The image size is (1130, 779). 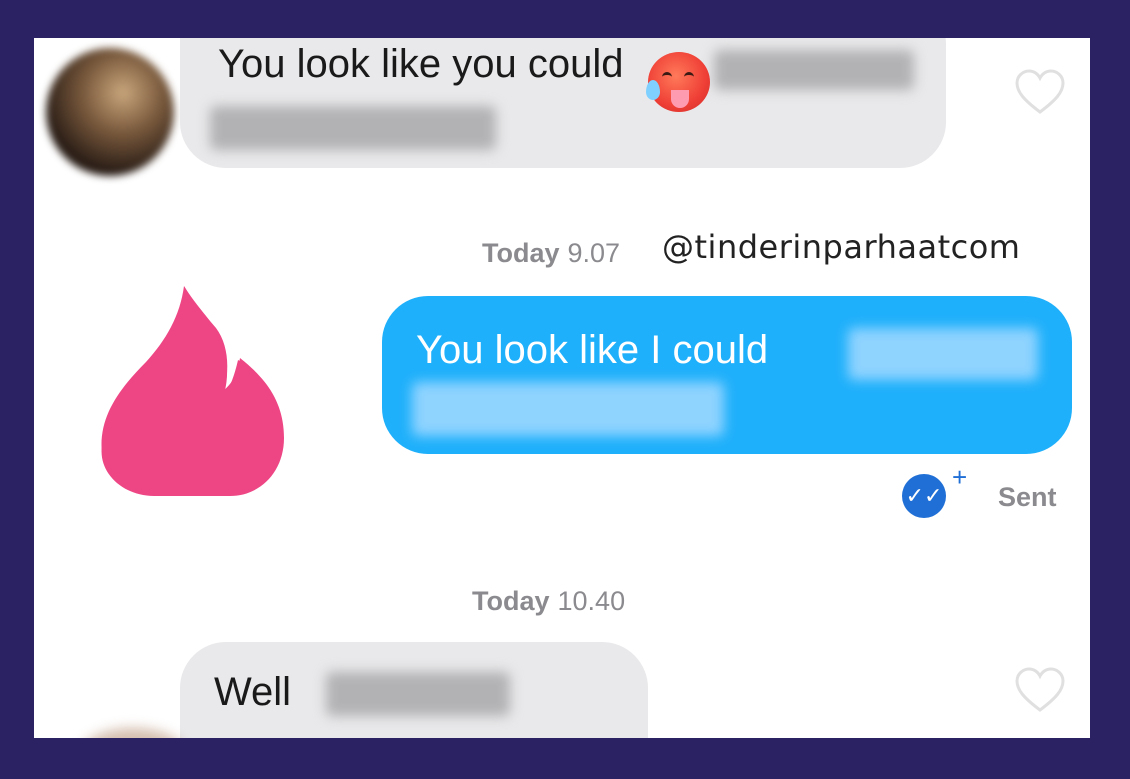 I want to click on message-text: You look like you could, so click(x=421, y=64).